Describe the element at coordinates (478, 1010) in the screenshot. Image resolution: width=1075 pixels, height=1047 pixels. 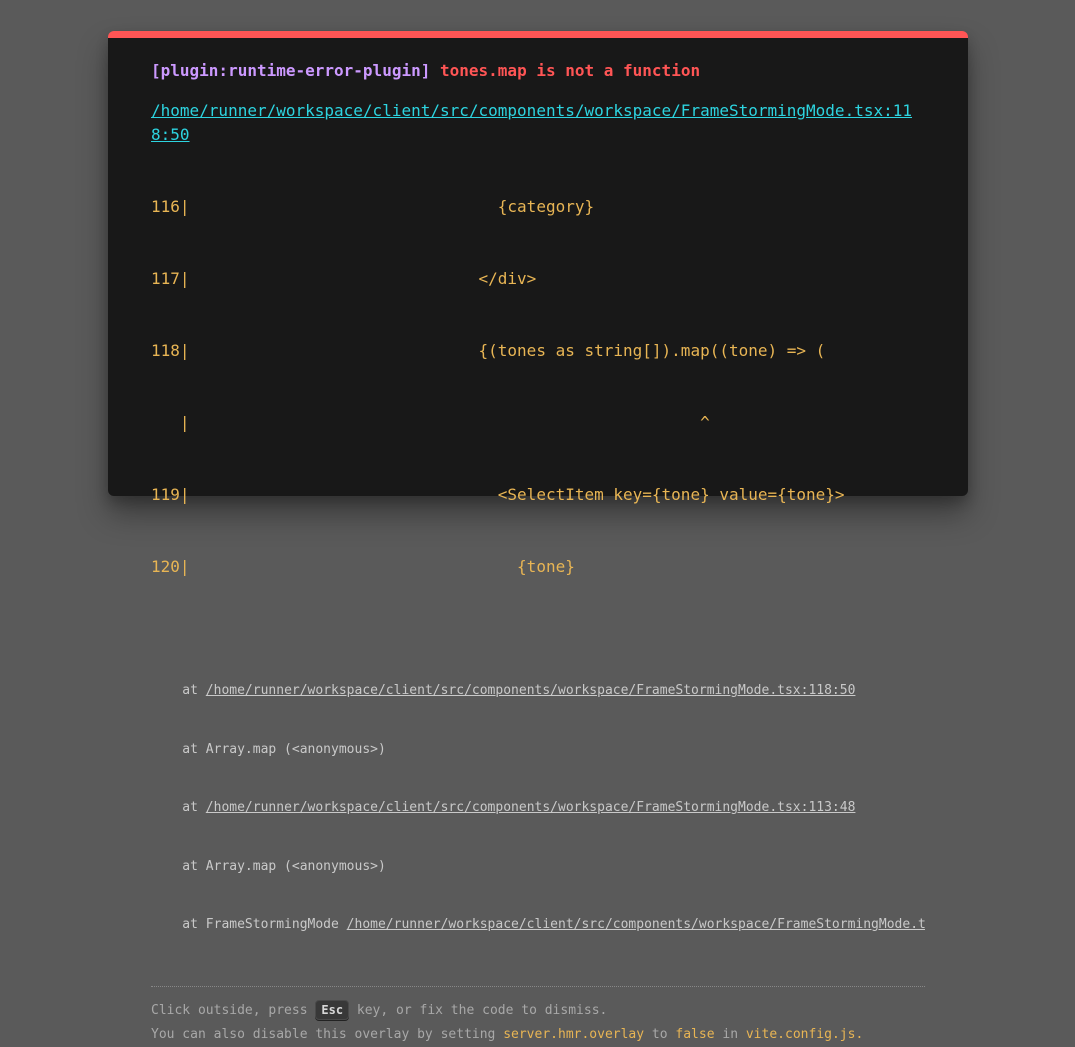
I see `tip-text: key, or fix the code to dismiss.` at that location.